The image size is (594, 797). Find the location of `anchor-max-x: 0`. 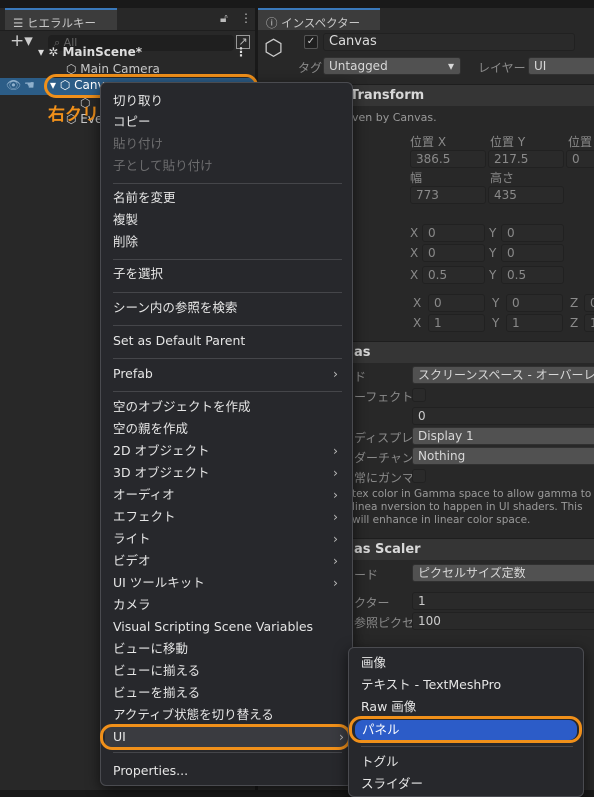

anchor-max-x: 0 is located at coordinates (453, 253).